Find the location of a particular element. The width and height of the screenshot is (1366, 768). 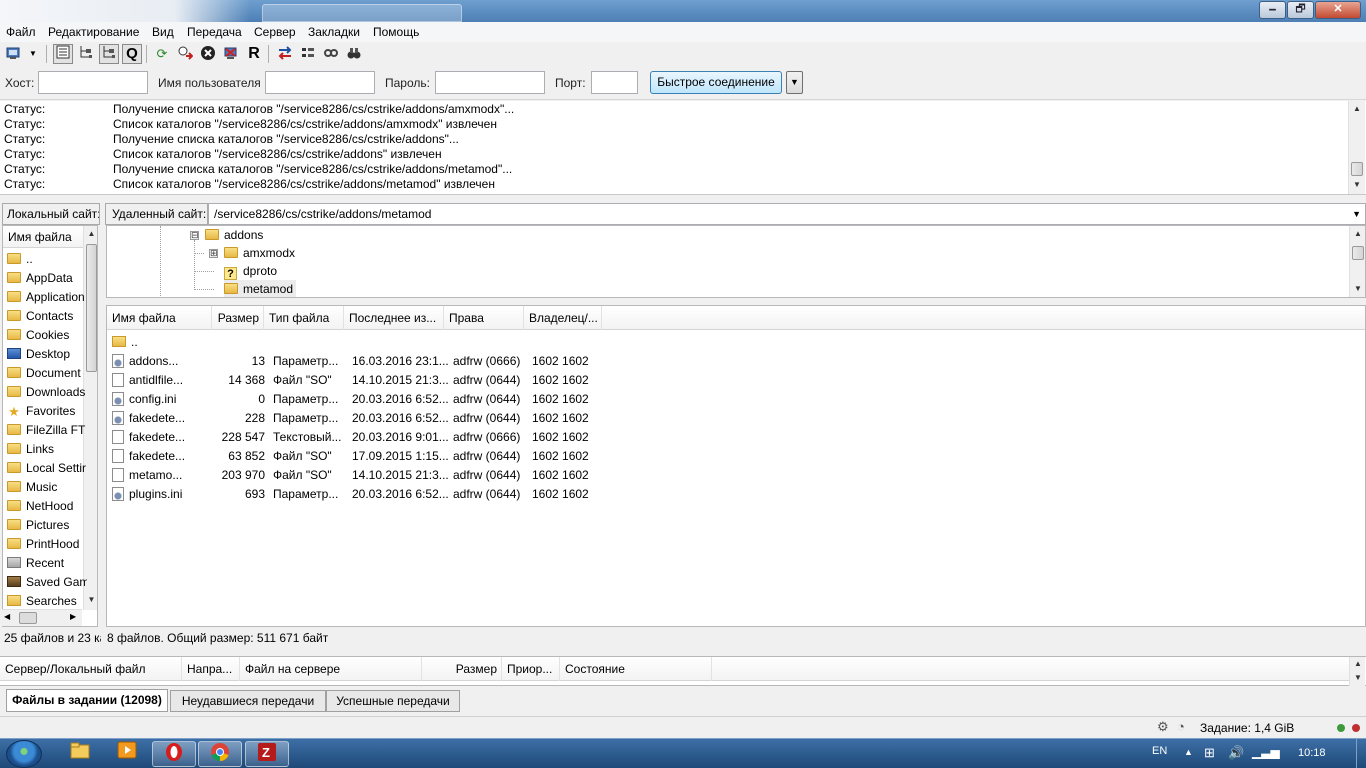

tree-item-addons: addons is located at coordinates (234, 235).